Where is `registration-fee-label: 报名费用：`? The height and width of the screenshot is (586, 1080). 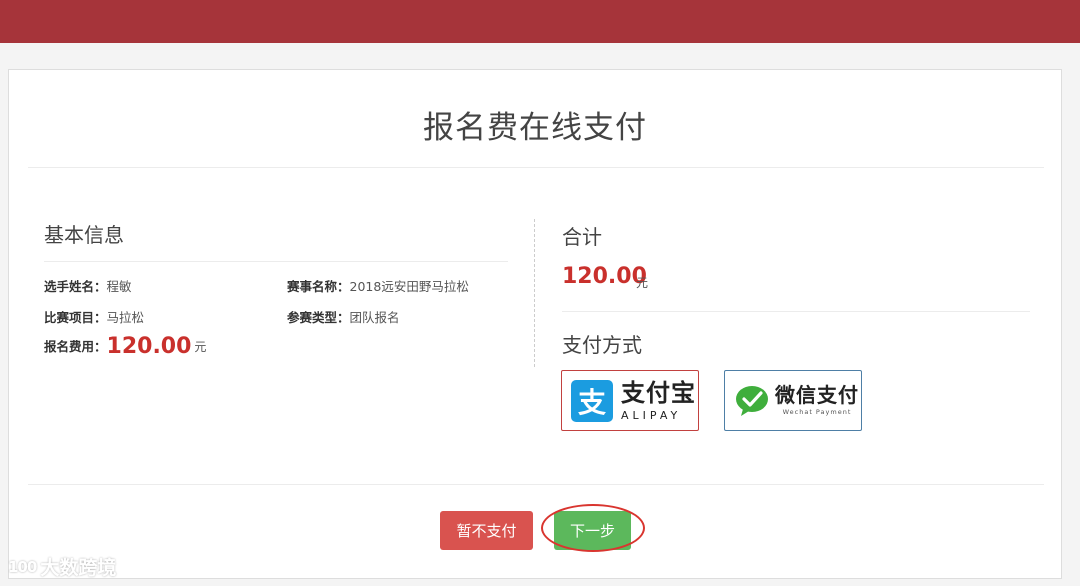
registration-fee-label: 报名费用： is located at coordinates (75, 346).